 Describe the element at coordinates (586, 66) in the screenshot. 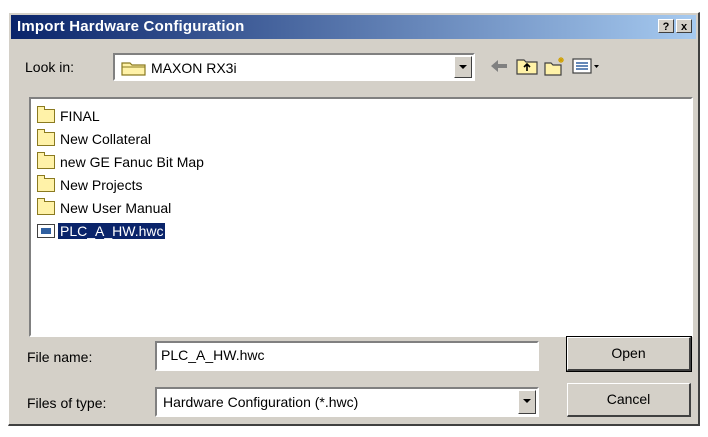

I see `view-menu-icon` at that location.